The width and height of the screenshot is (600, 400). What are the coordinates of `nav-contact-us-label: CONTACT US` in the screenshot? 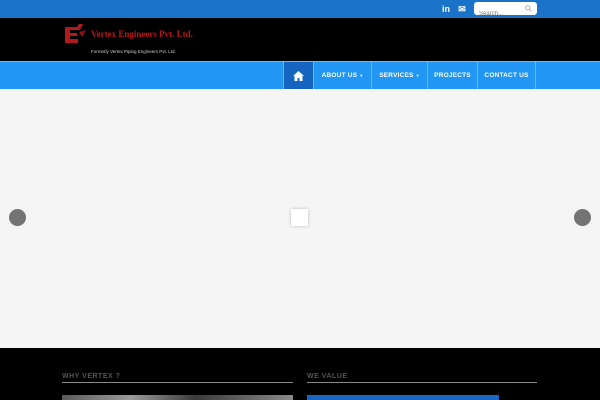 It's located at (506, 75).